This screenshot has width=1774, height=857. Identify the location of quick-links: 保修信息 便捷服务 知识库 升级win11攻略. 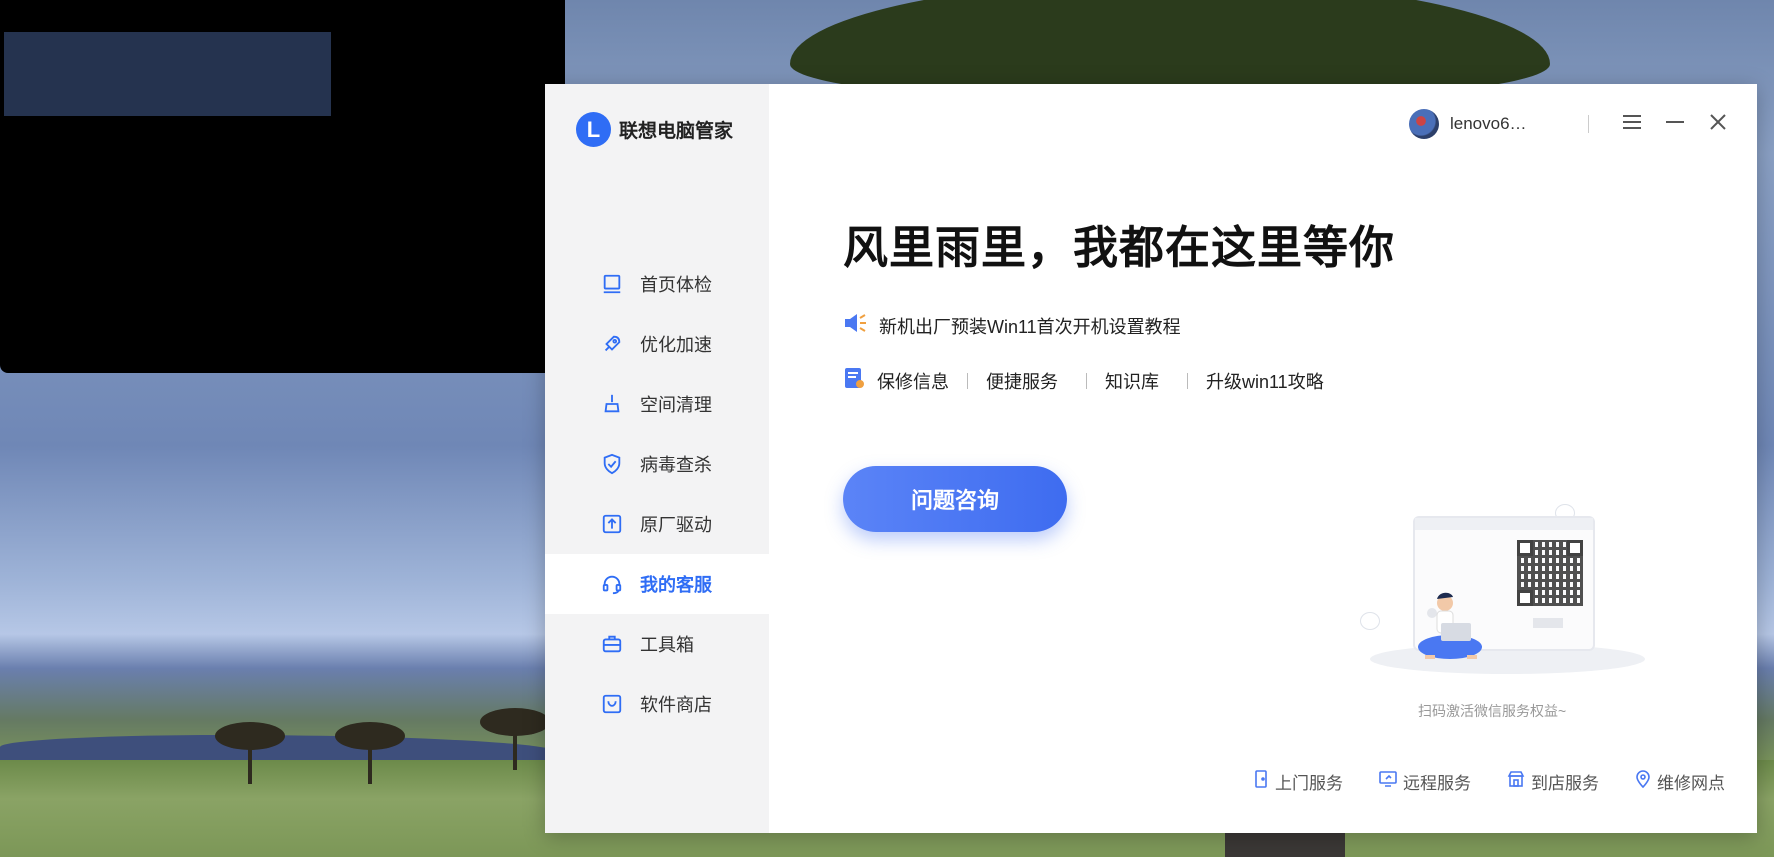
(1083, 380).